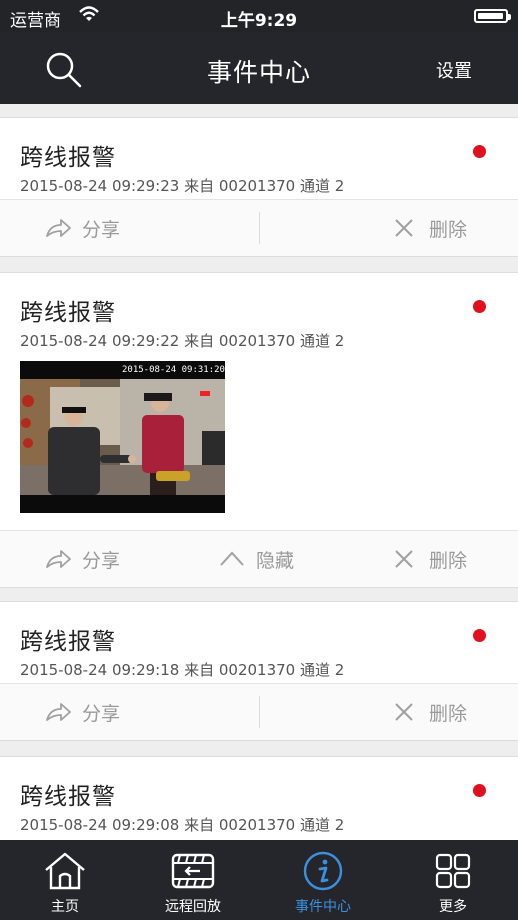 Image resolution: width=518 pixels, height=920 pixels. I want to click on grid-icon, so click(453, 871).